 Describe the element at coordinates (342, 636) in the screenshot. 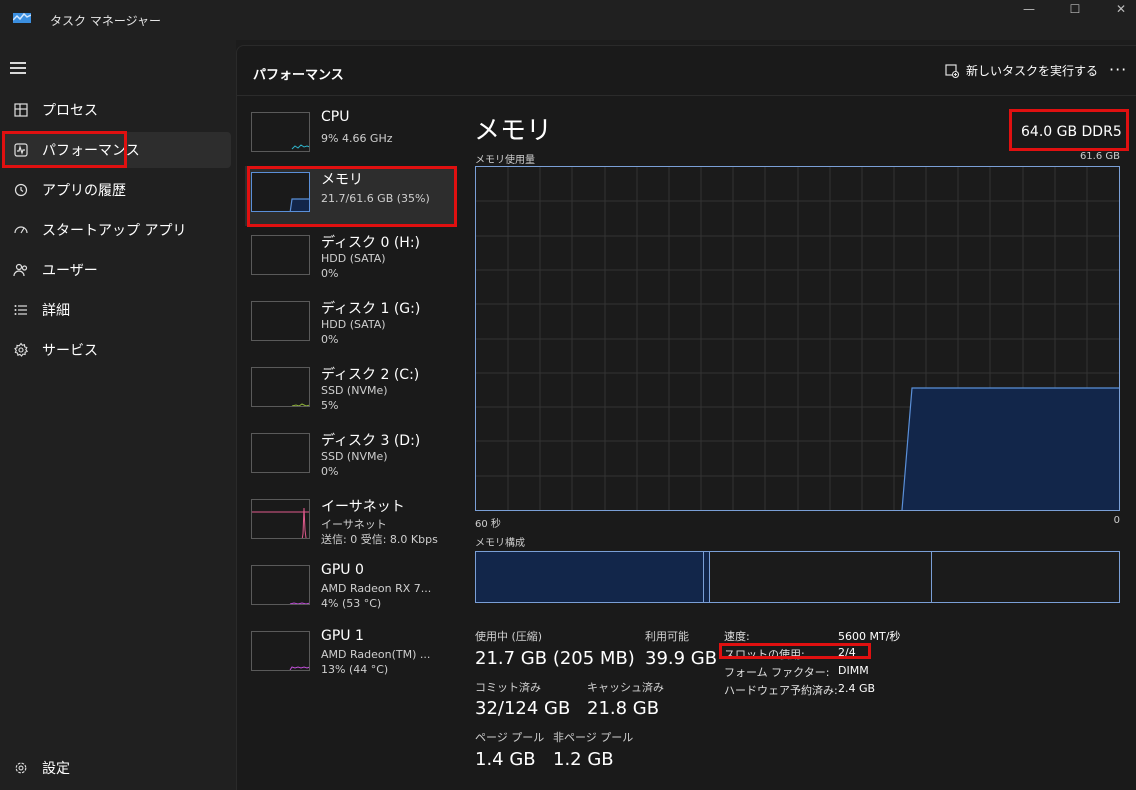

I see `device-name: GPU 1` at that location.